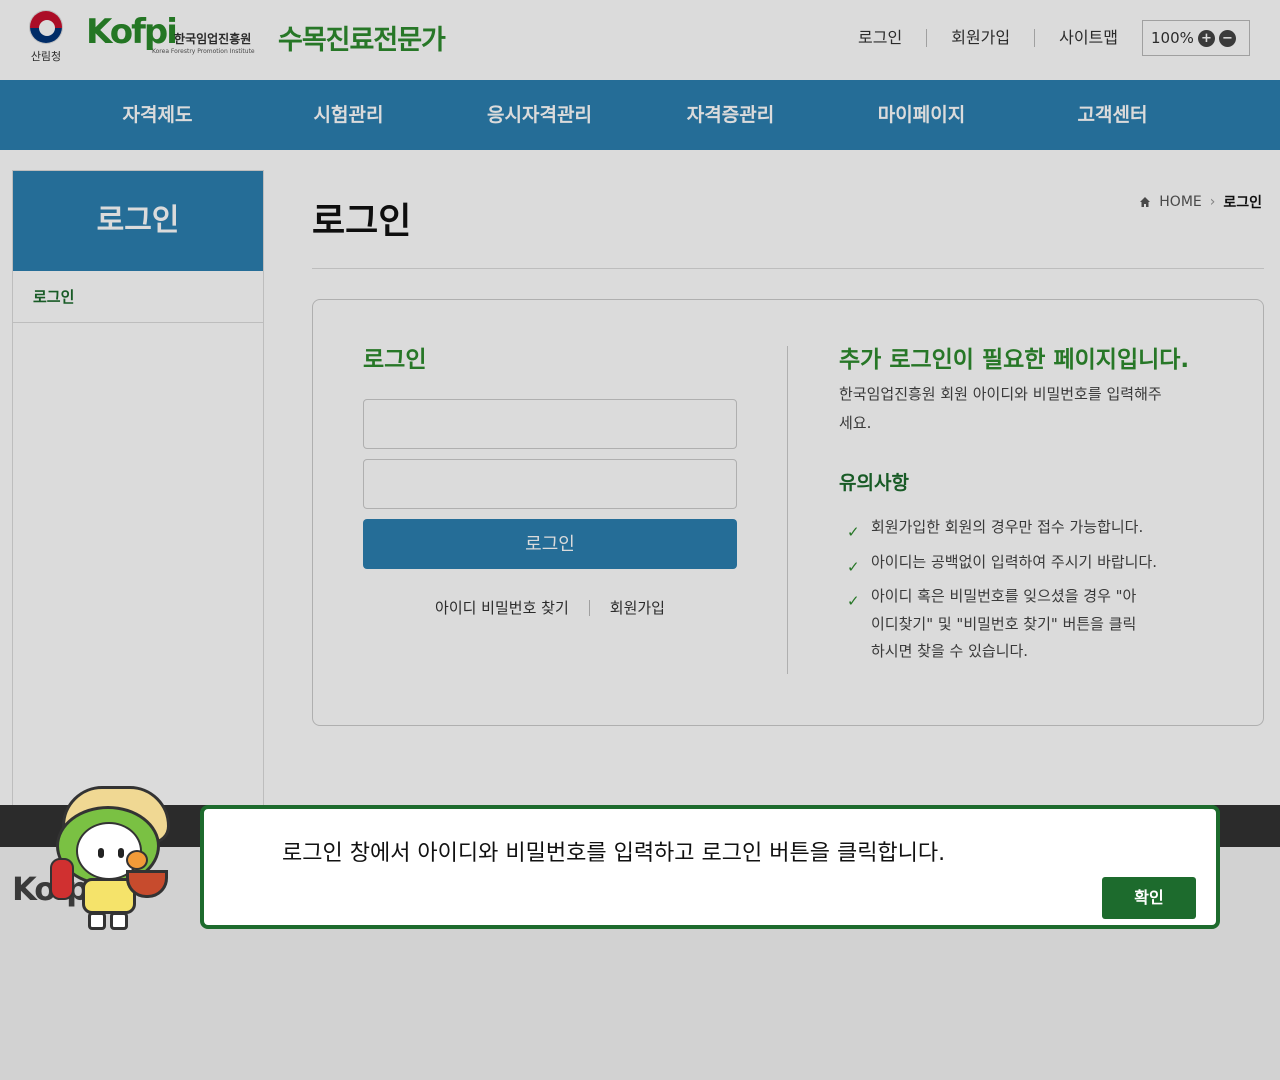 The image size is (1280, 1080). I want to click on mascot-character-icon, so click(113, 861).